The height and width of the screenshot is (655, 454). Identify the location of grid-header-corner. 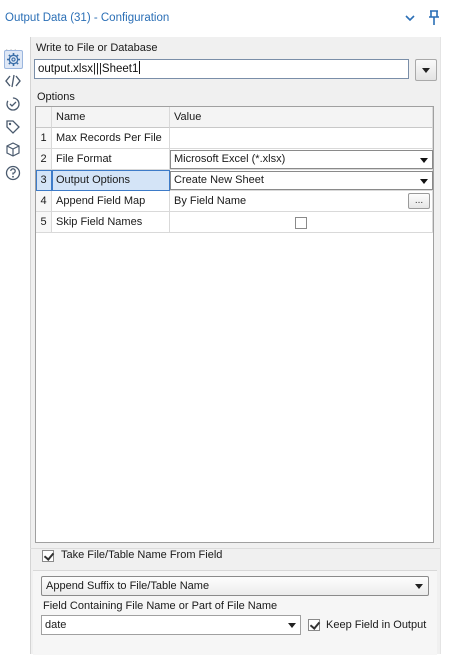
(44, 117).